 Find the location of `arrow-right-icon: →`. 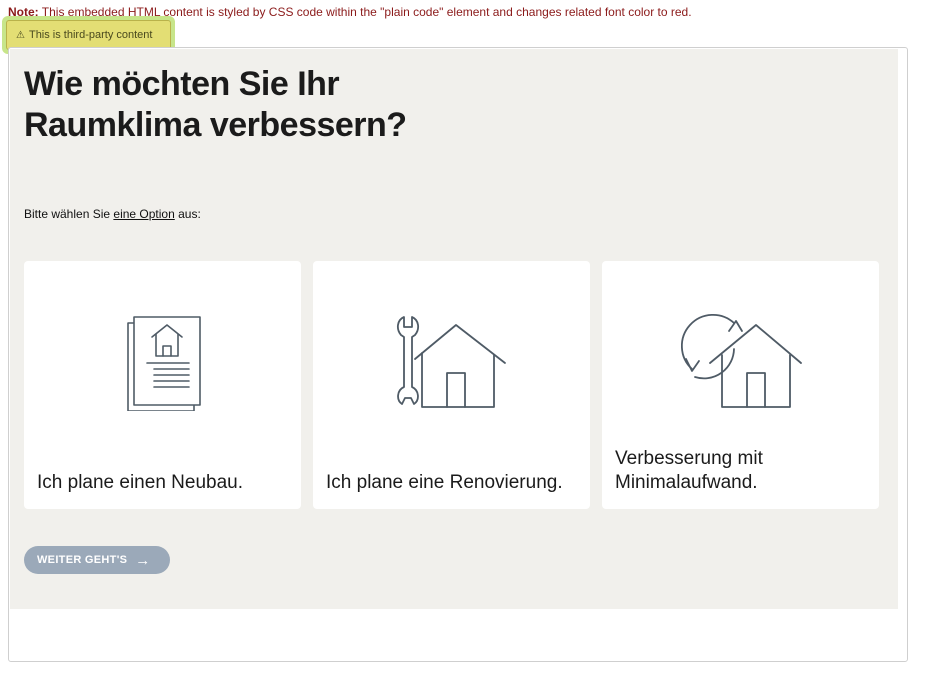

arrow-right-icon: → is located at coordinates (143, 560).